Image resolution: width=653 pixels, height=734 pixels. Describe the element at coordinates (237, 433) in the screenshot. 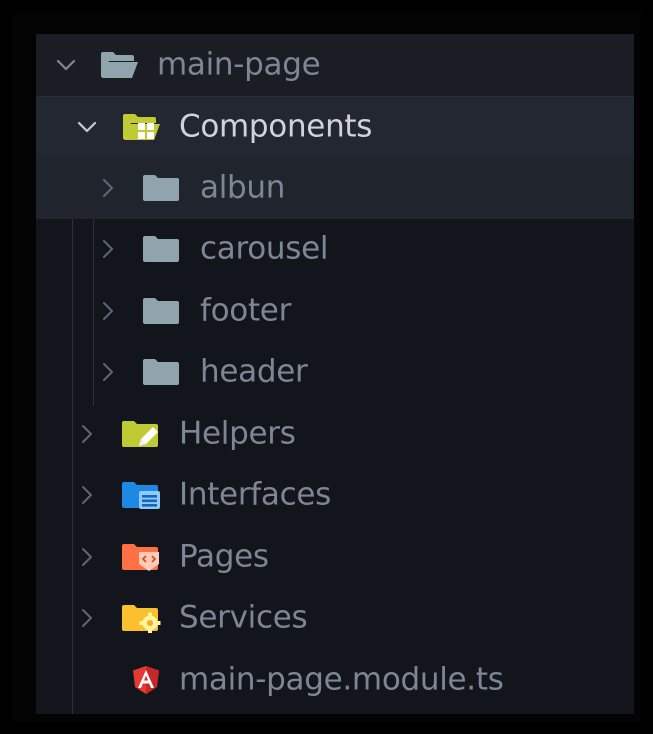

I see `tree-item-label: Helpers` at that location.